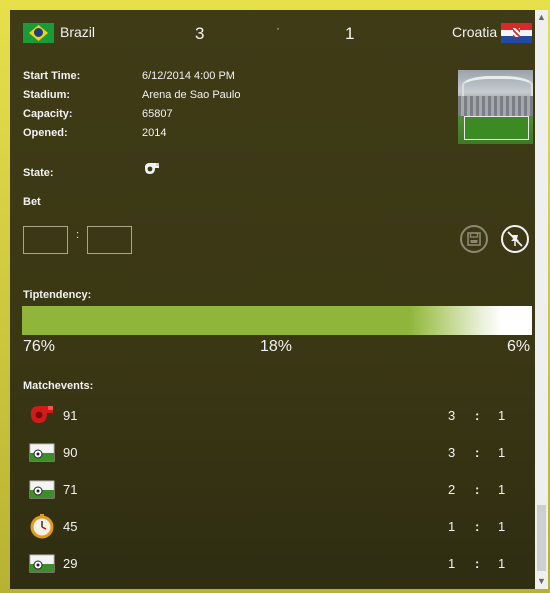 The height and width of the screenshot is (593, 550). Describe the element at coordinates (38, 33) in the screenshot. I see `brazil-flag-icon` at that location.